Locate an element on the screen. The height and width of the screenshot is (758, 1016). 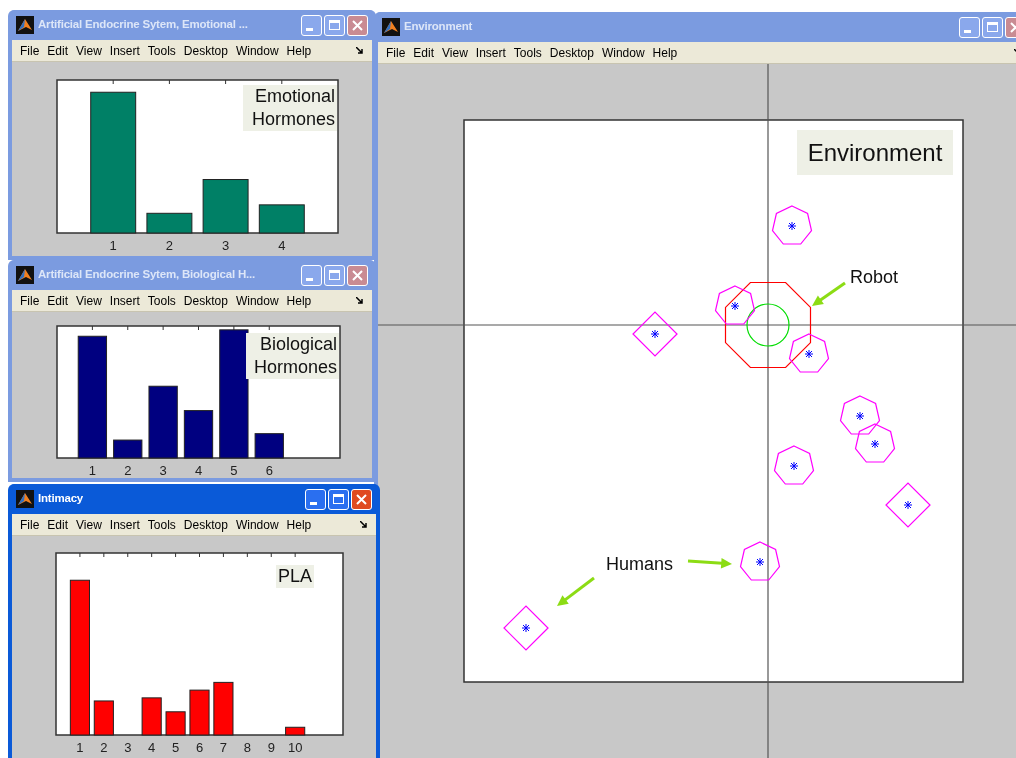
legend-label: PLA is located at coordinates (295, 576).